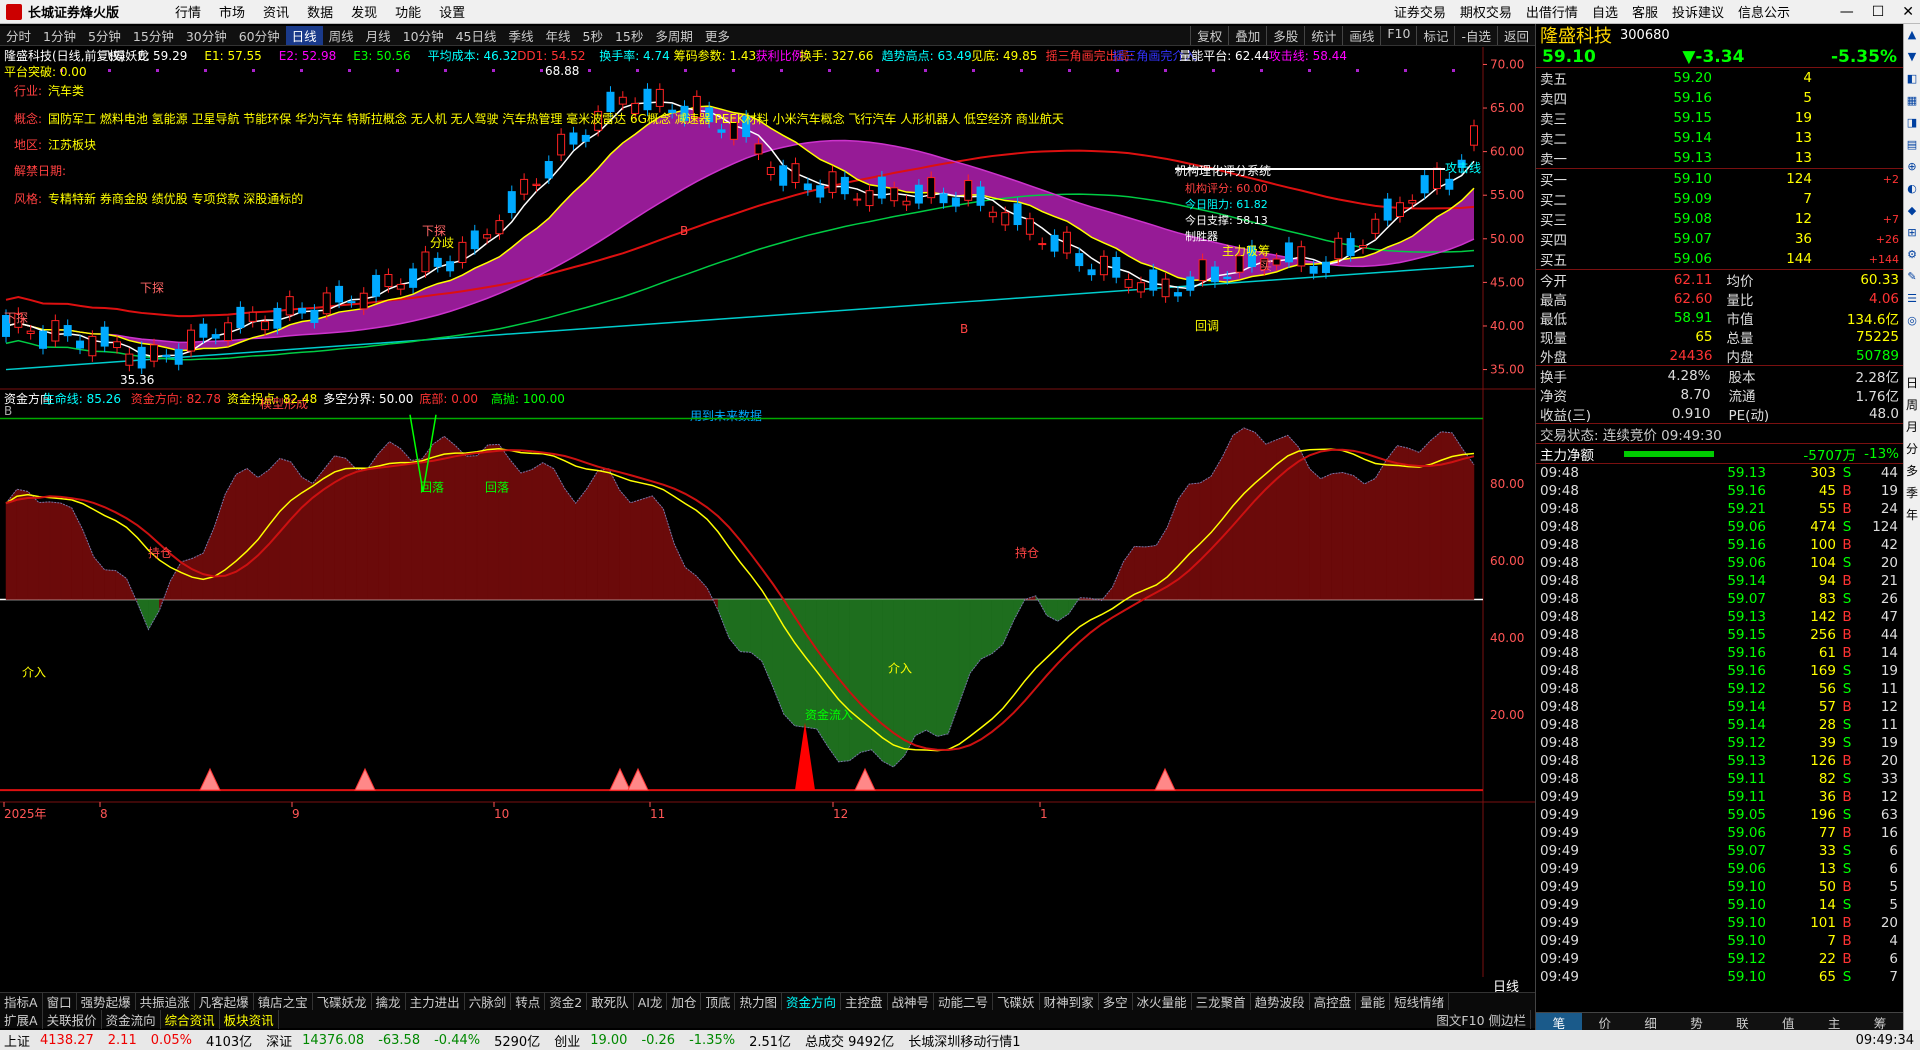 The width and height of the screenshot is (1920, 1050). I want to click on bid-row: 买二 59.09 7, so click(1719, 199).